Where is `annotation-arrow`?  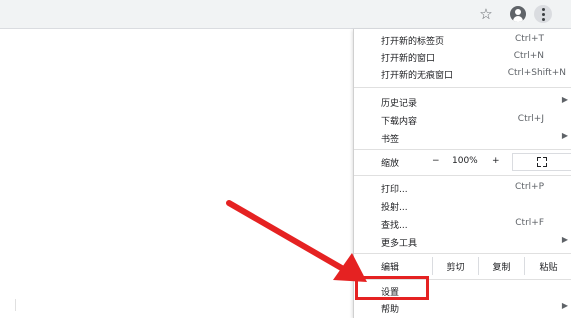
annotation-arrow is located at coordinates (296, 241).